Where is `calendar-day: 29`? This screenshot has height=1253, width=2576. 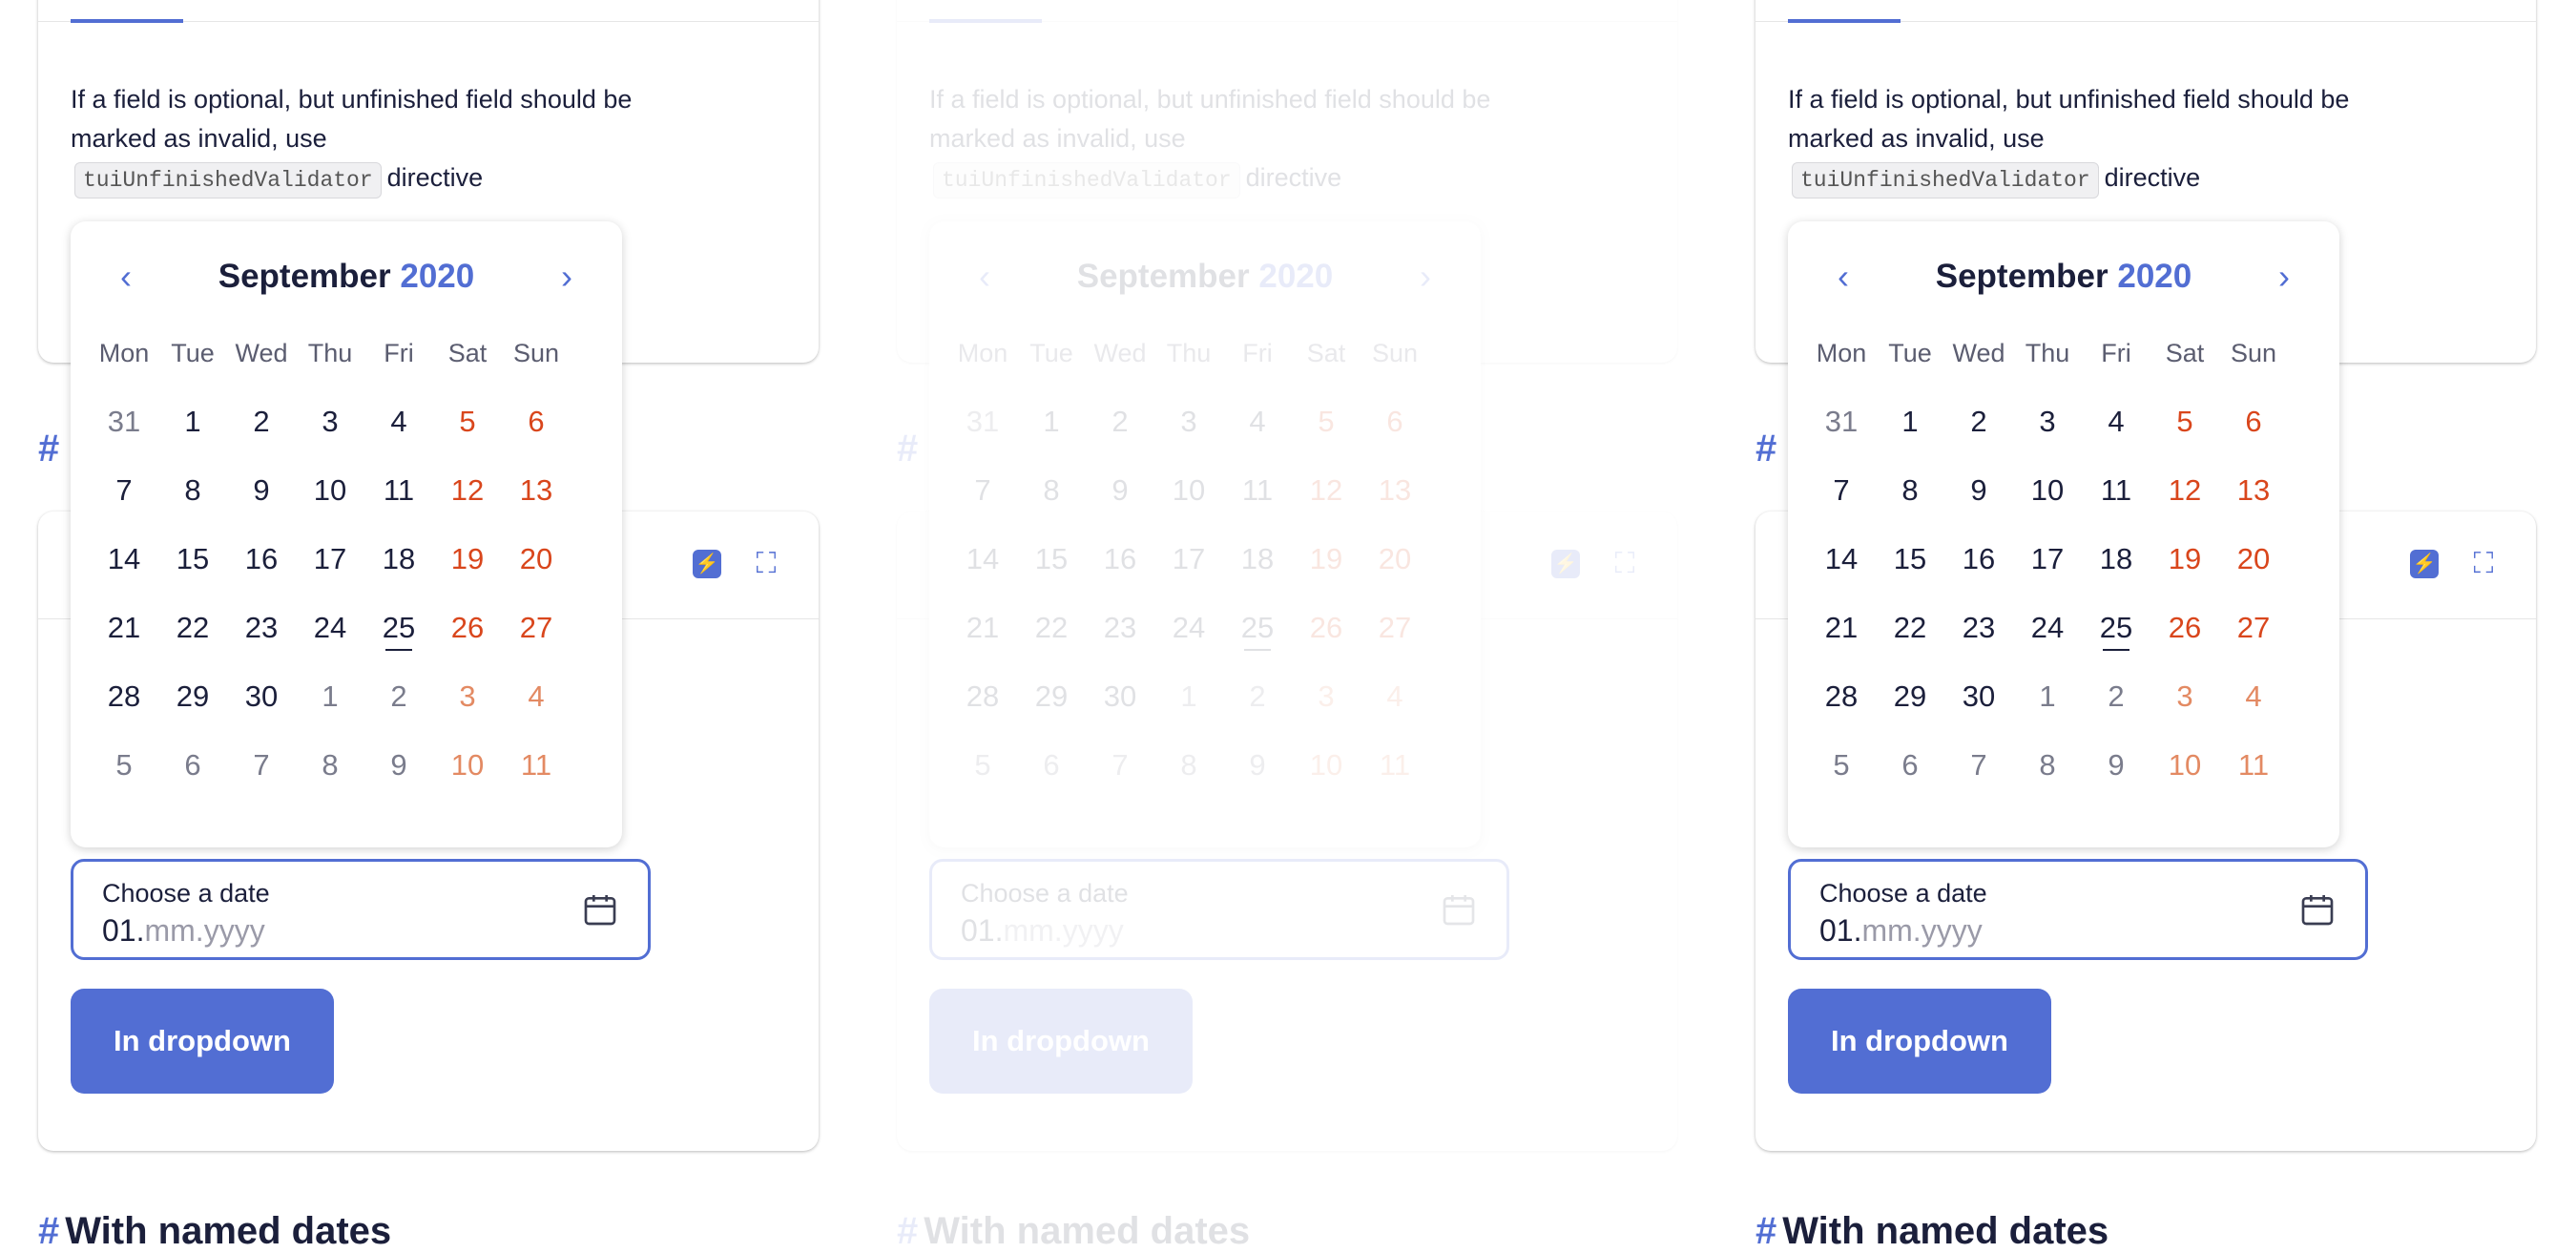 calendar-day: 29 is located at coordinates (192, 696).